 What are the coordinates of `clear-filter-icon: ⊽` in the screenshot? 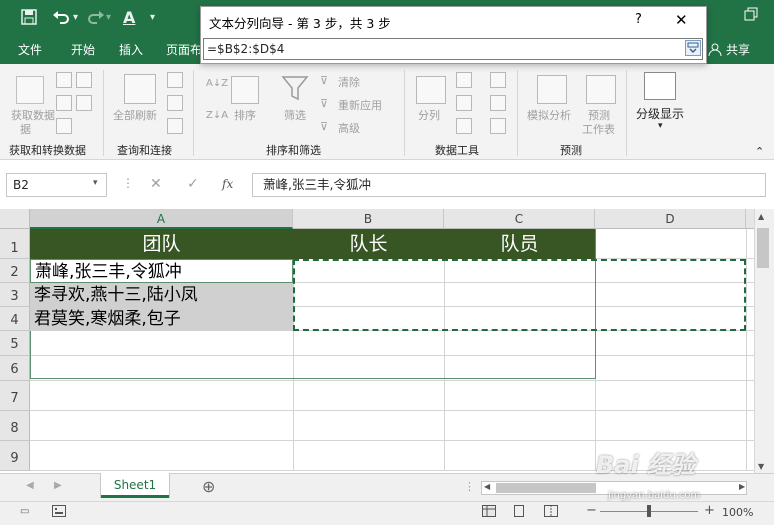 It's located at (324, 80).